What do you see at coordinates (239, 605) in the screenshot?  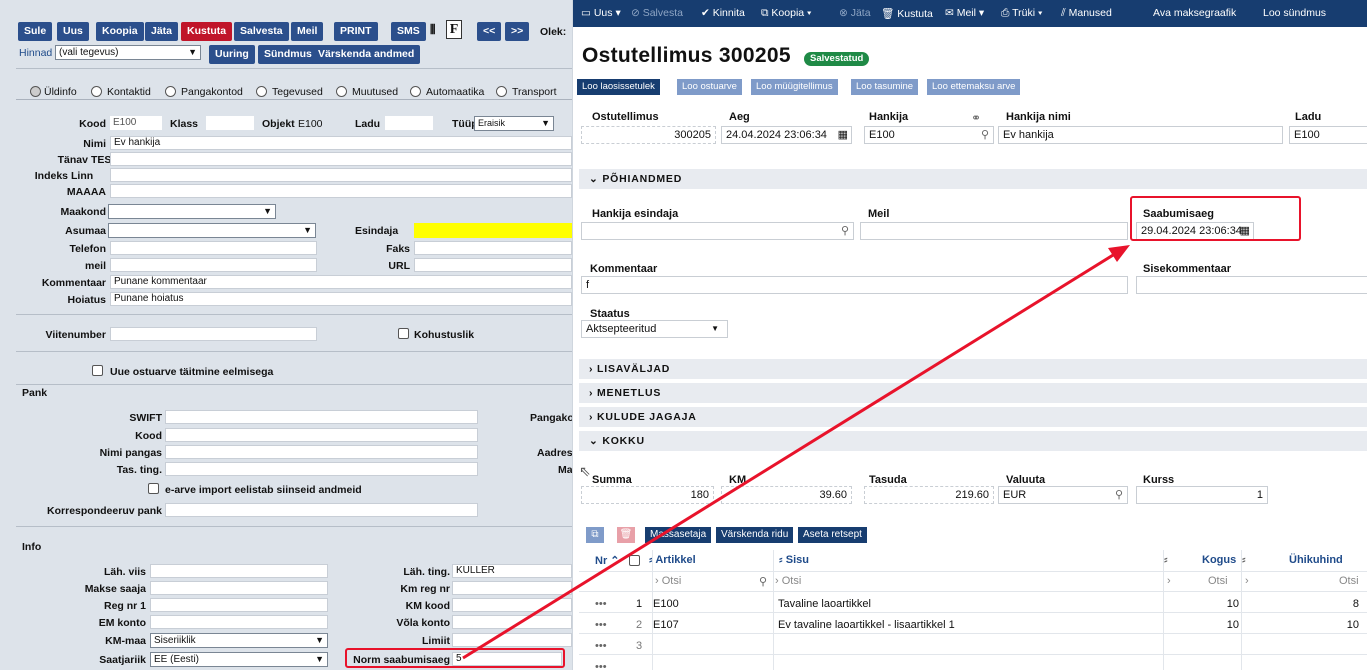 I see `reg-nr-input` at bounding box center [239, 605].